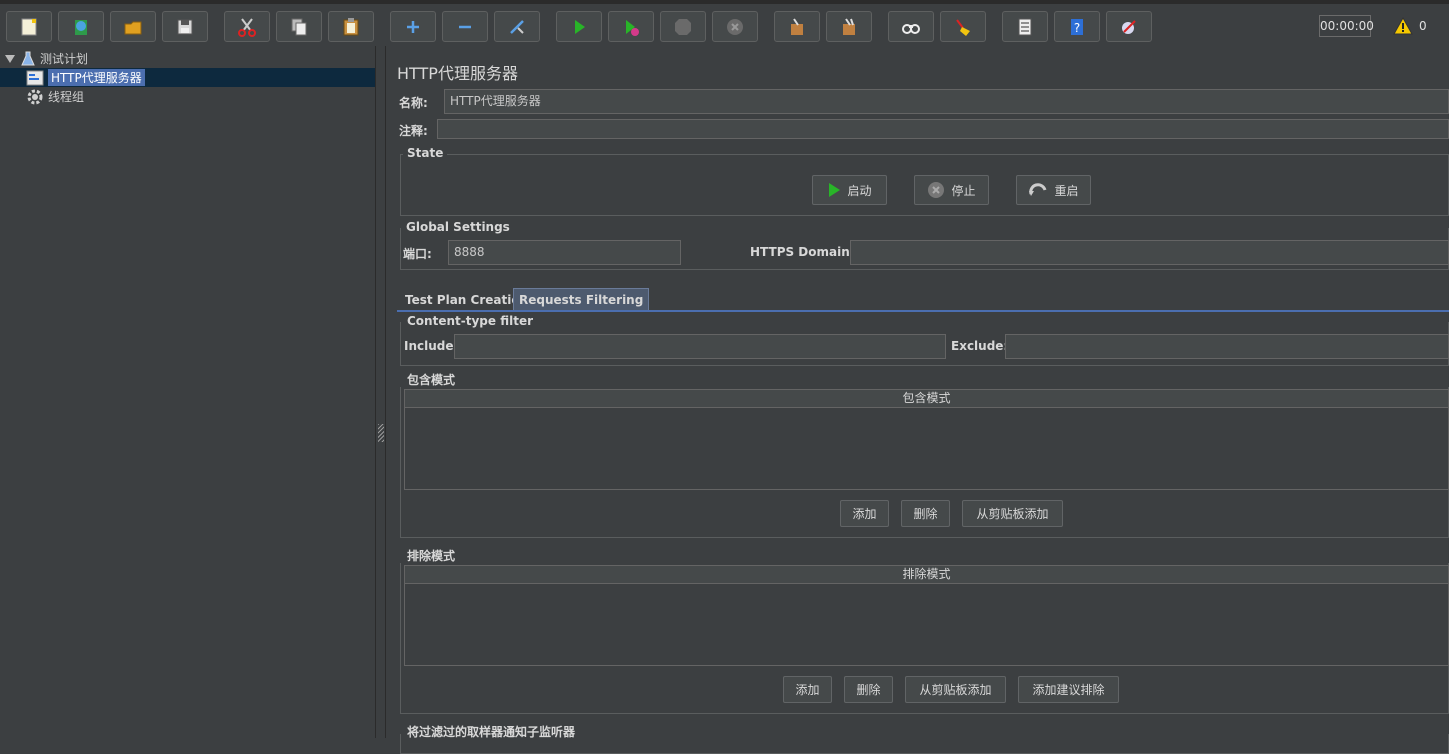 This screenshot has height=754, width=1449. I want to click on expand-icon, so click(413, 26).